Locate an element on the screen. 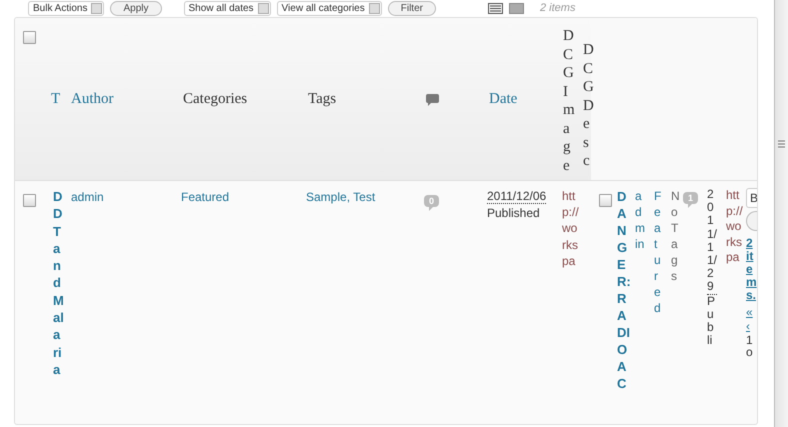 Image resolution: width=788 pixels, height=427 pixels. page-indicator: 1 o is located at coordinates (749, 346).